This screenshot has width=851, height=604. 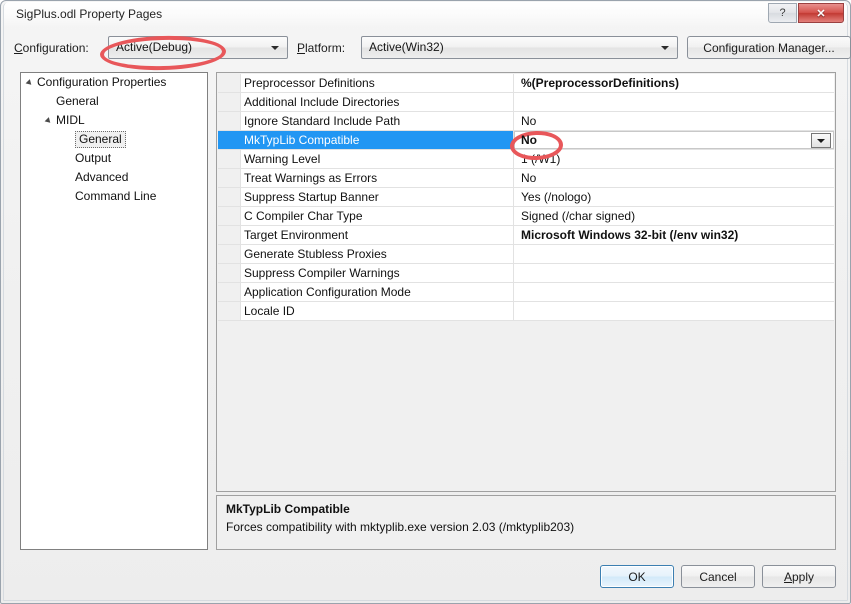 What do you see at coordinates (114, 120) in the screenshot?
I see `tree-item-midl: MIDL` at bounding box center [114, 120].